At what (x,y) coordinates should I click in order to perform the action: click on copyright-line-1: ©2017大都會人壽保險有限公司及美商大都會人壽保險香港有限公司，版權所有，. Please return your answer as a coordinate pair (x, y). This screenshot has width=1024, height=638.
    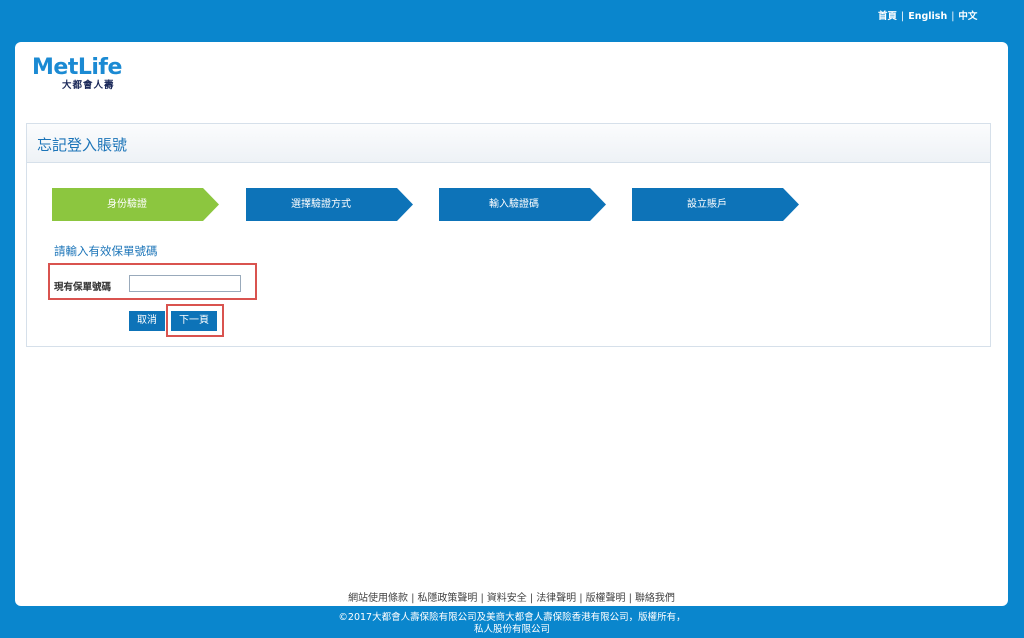
    Looking at the image, I should click on (512, 617).